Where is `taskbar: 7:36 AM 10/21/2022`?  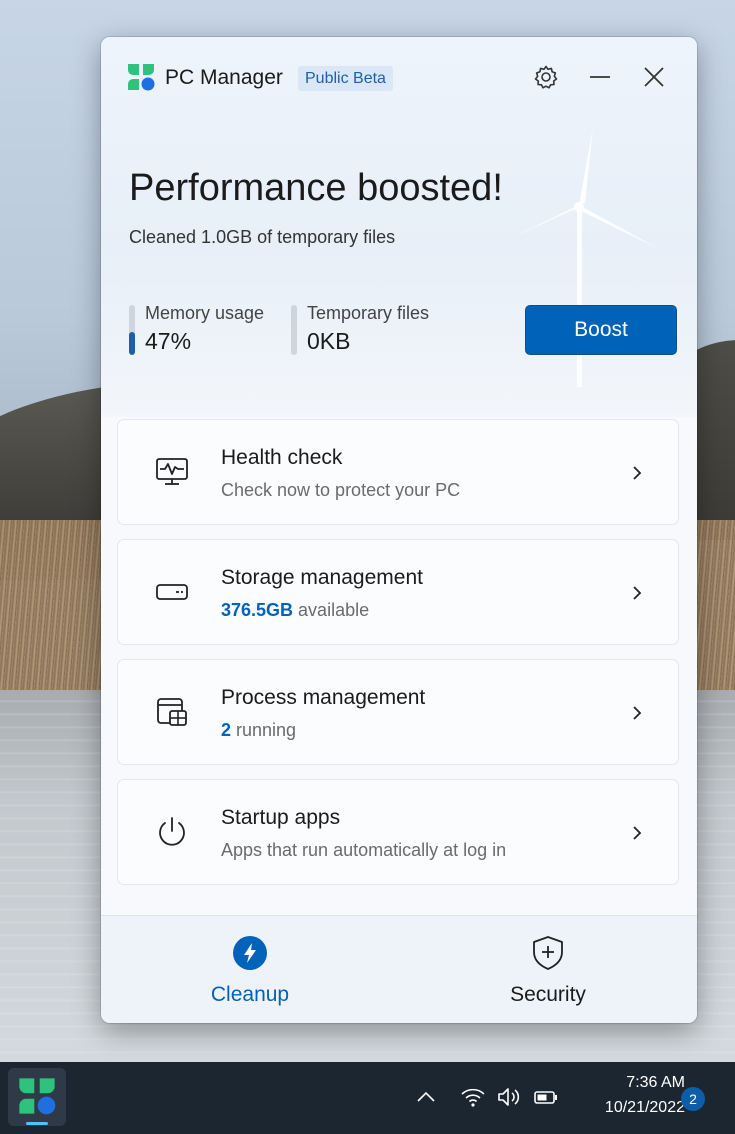
taskbar: 7:36 AM 10/21/2022 is located at coordinates (367, 1098).